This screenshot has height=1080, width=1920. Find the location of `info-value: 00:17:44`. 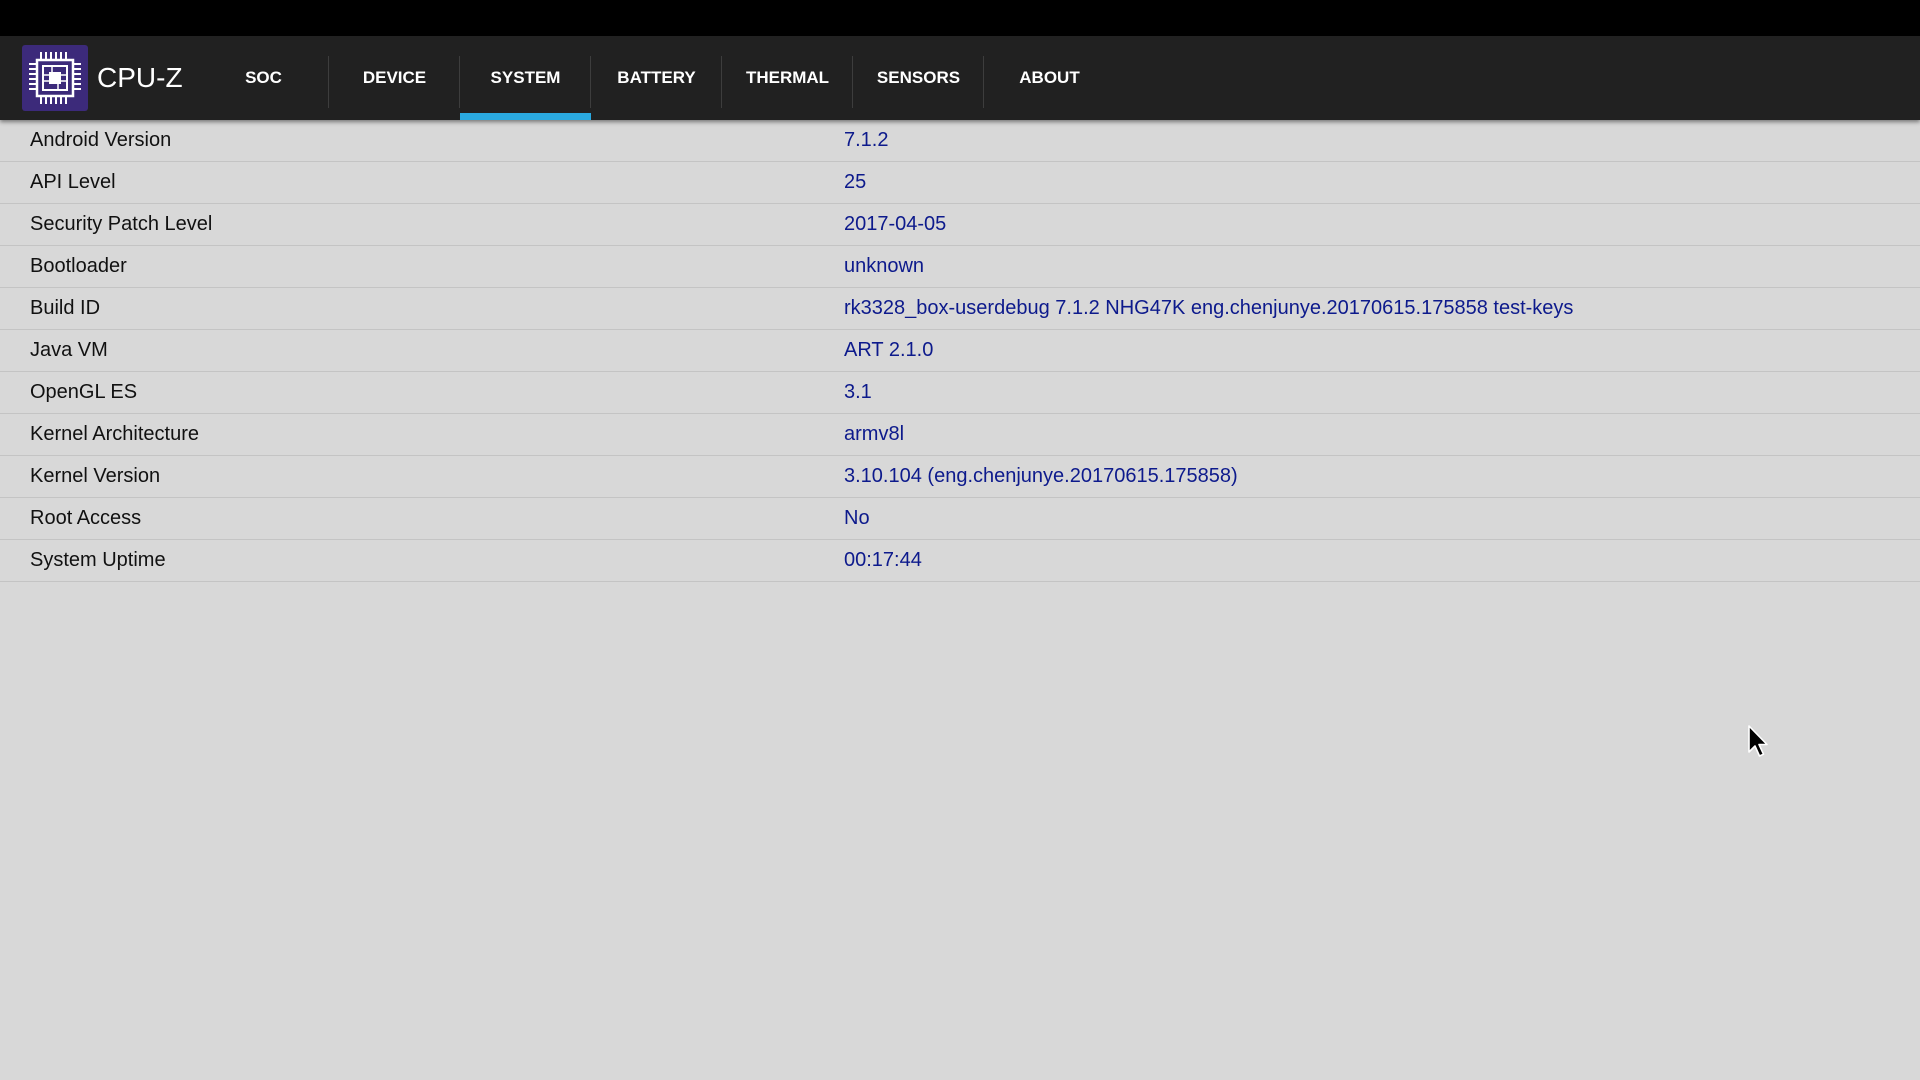

info-value: 00:17:44 is located at coordinates (883, 560).